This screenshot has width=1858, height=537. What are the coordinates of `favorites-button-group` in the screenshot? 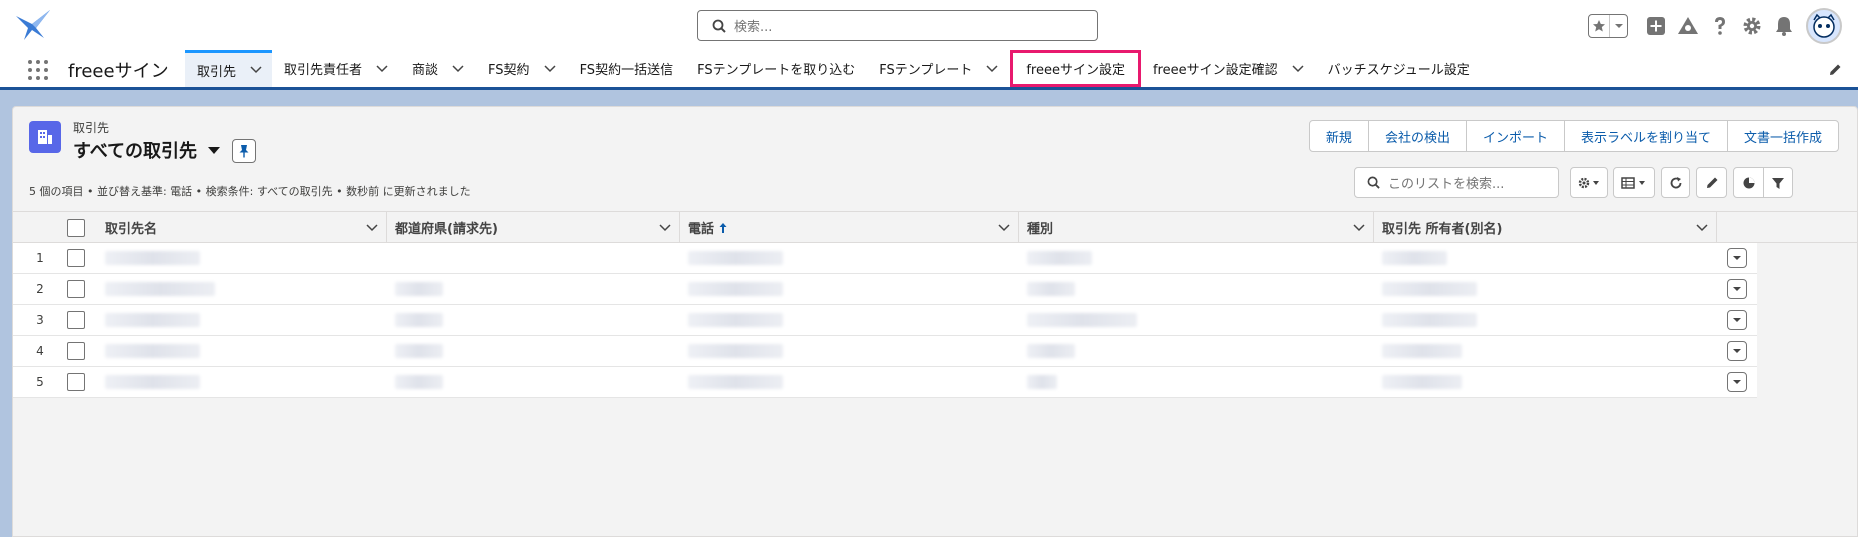 It's located at (1608, 26).